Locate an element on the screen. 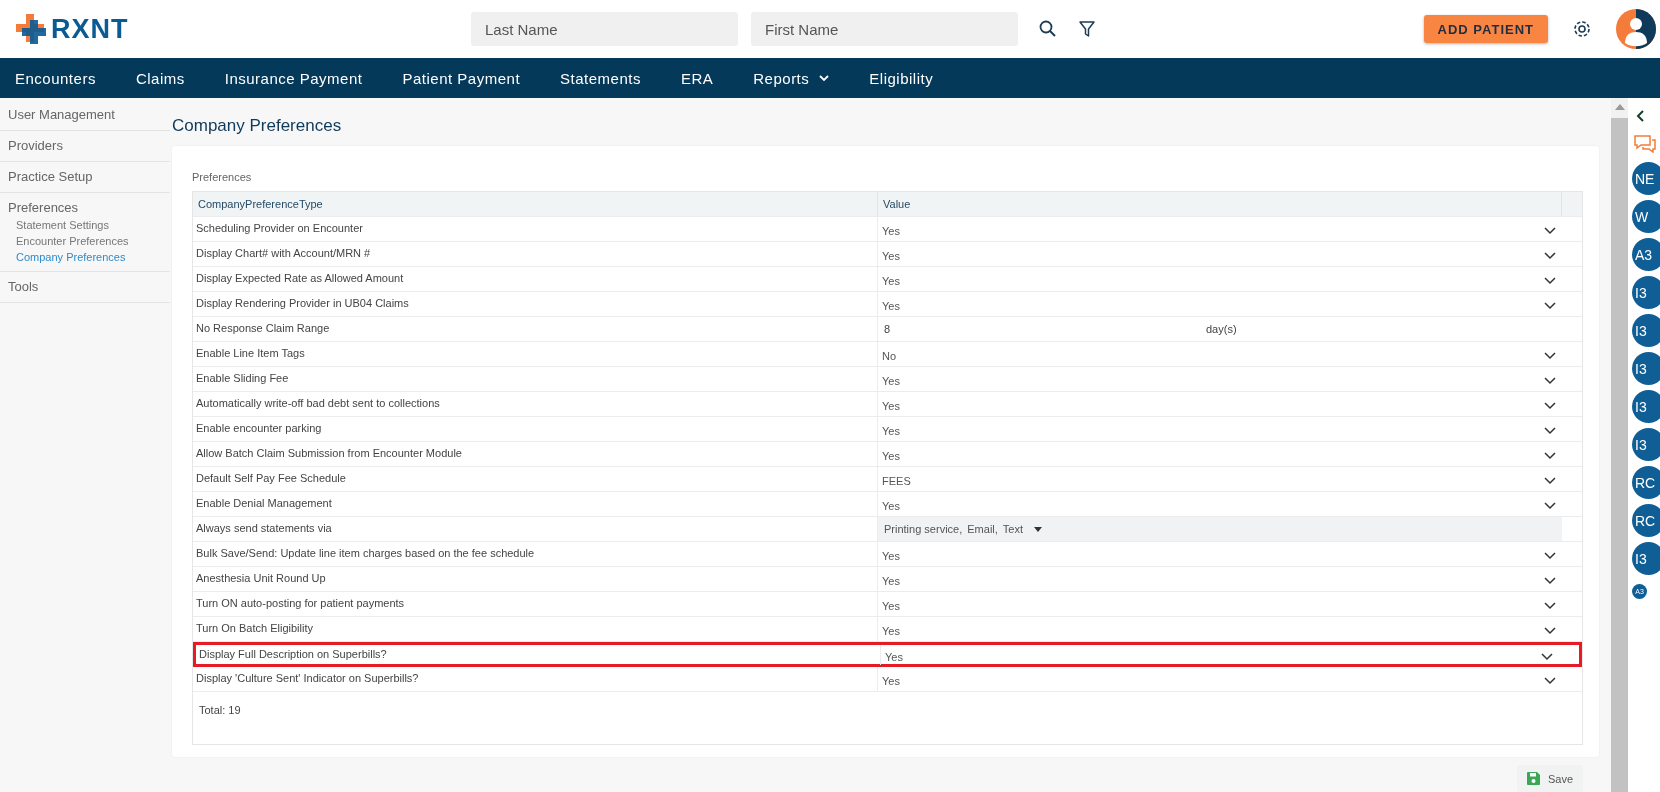 The width and height of the screenshot is (1660, 792). sidebar-item: User Management is located at coordinates (85, 114).